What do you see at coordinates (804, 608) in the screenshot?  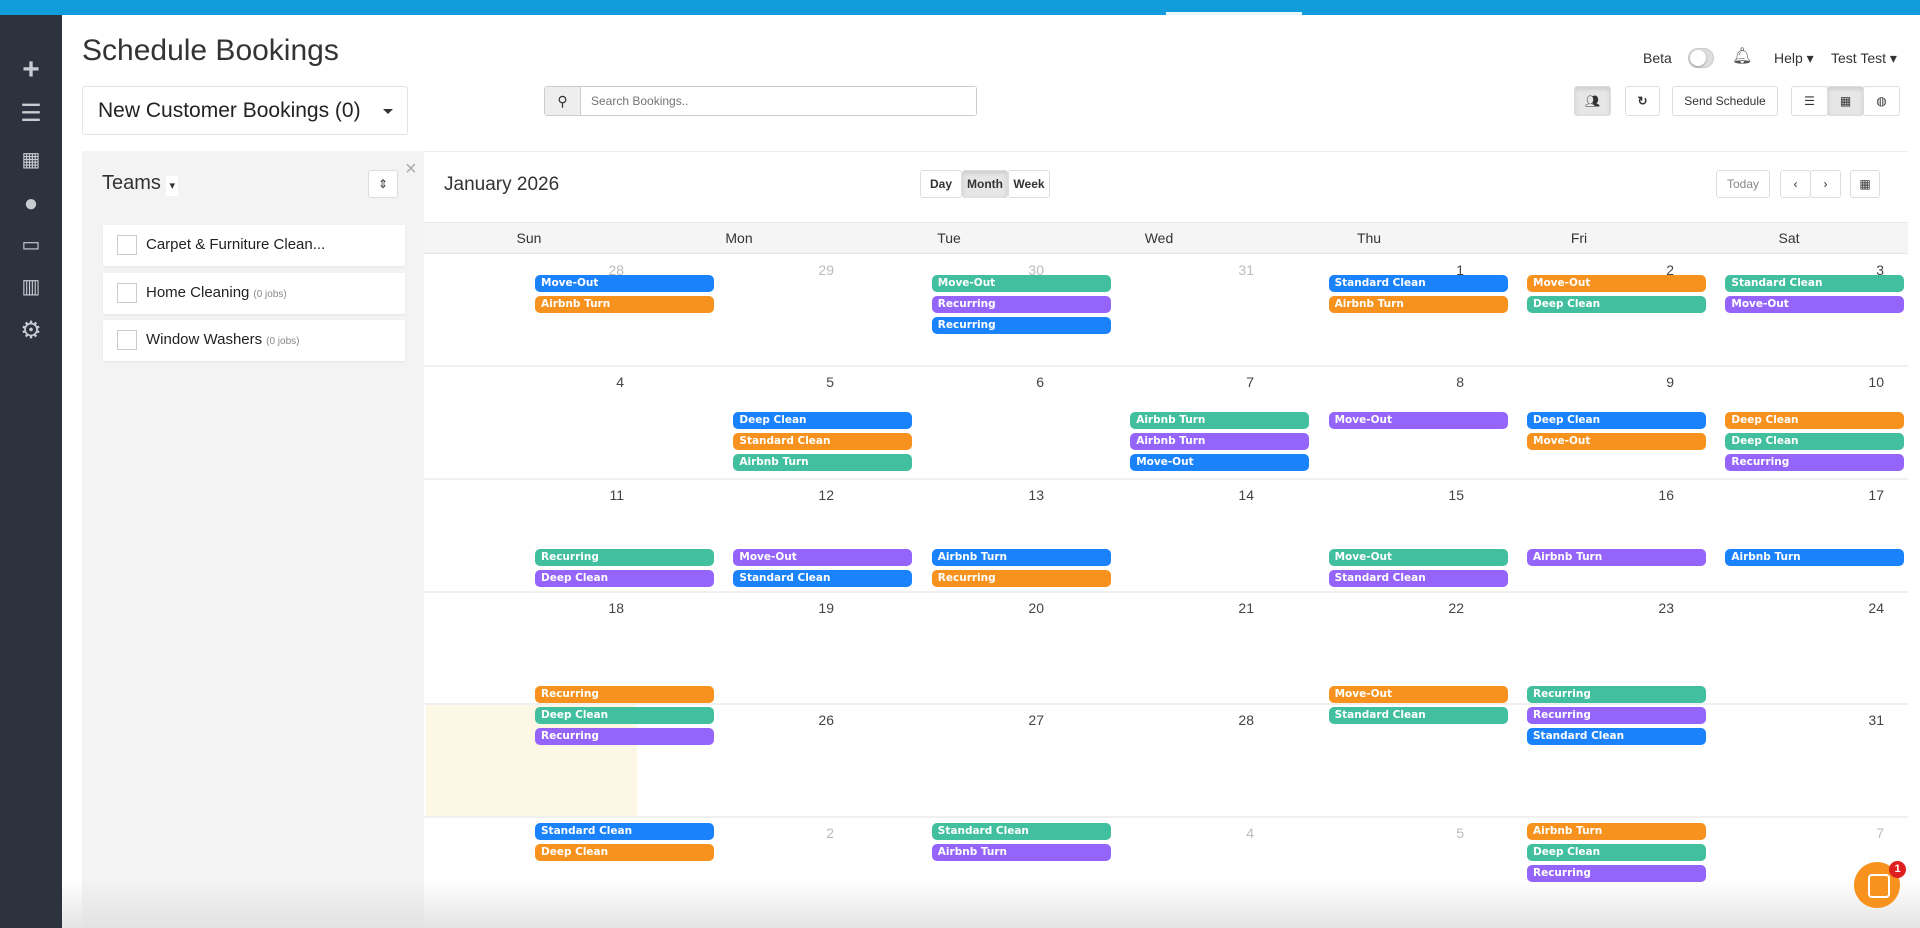 I see `day-number: 19` at bounding box center [804, 608].